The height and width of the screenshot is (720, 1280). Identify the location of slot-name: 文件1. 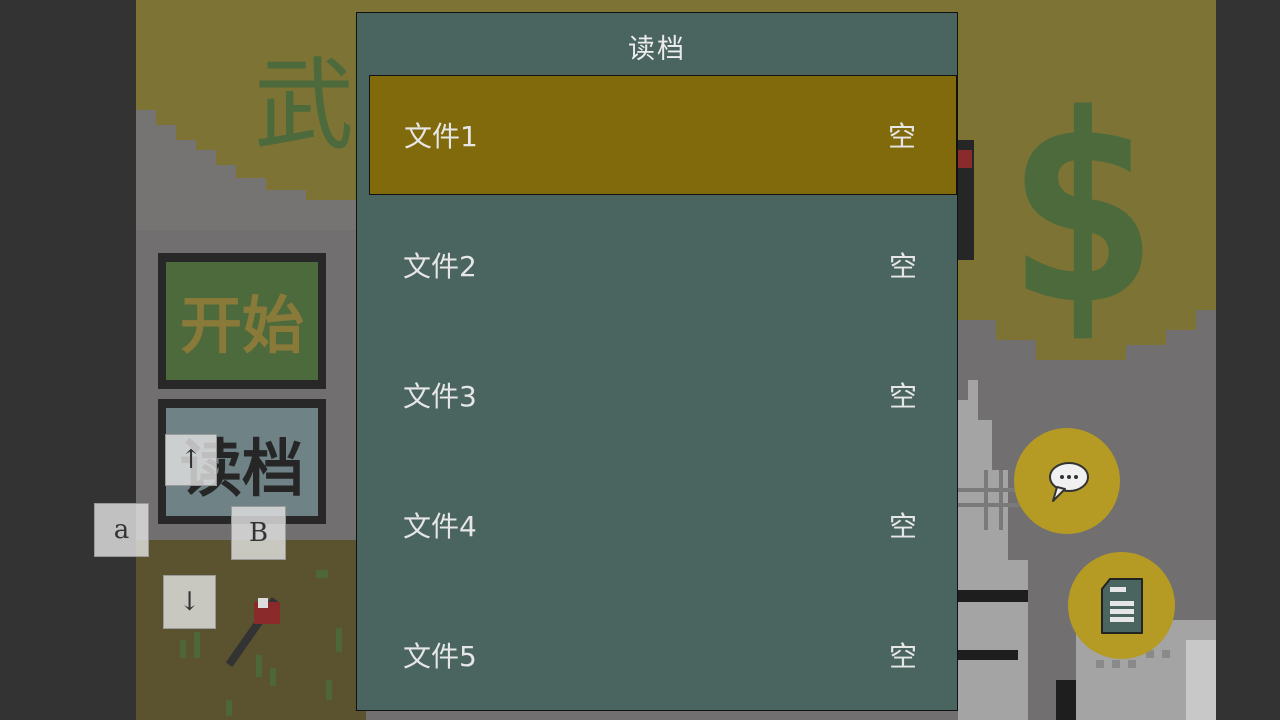
(441, 136).